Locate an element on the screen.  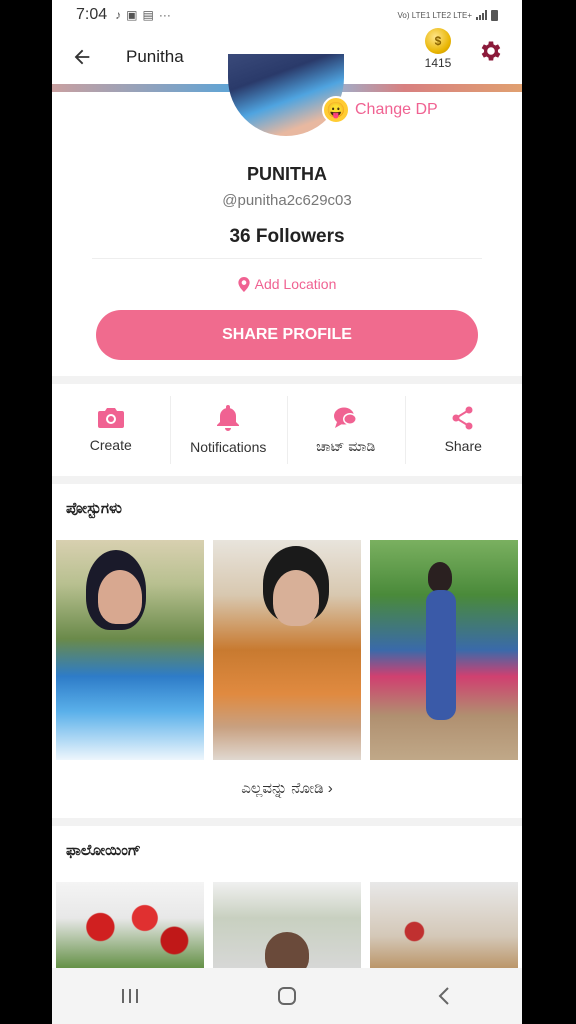
notifications-label: Notifications is located at coordinates (228, 447).